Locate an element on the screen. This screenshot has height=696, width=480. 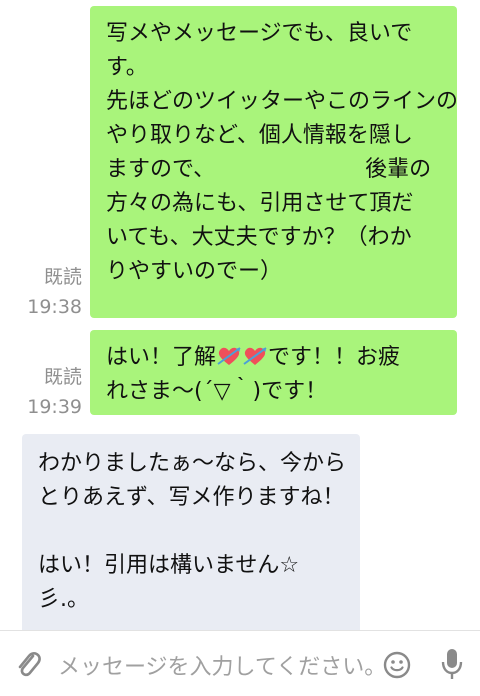
message-text-line: はい！了解 です！！お疲 is located at coordinates (281, 358).